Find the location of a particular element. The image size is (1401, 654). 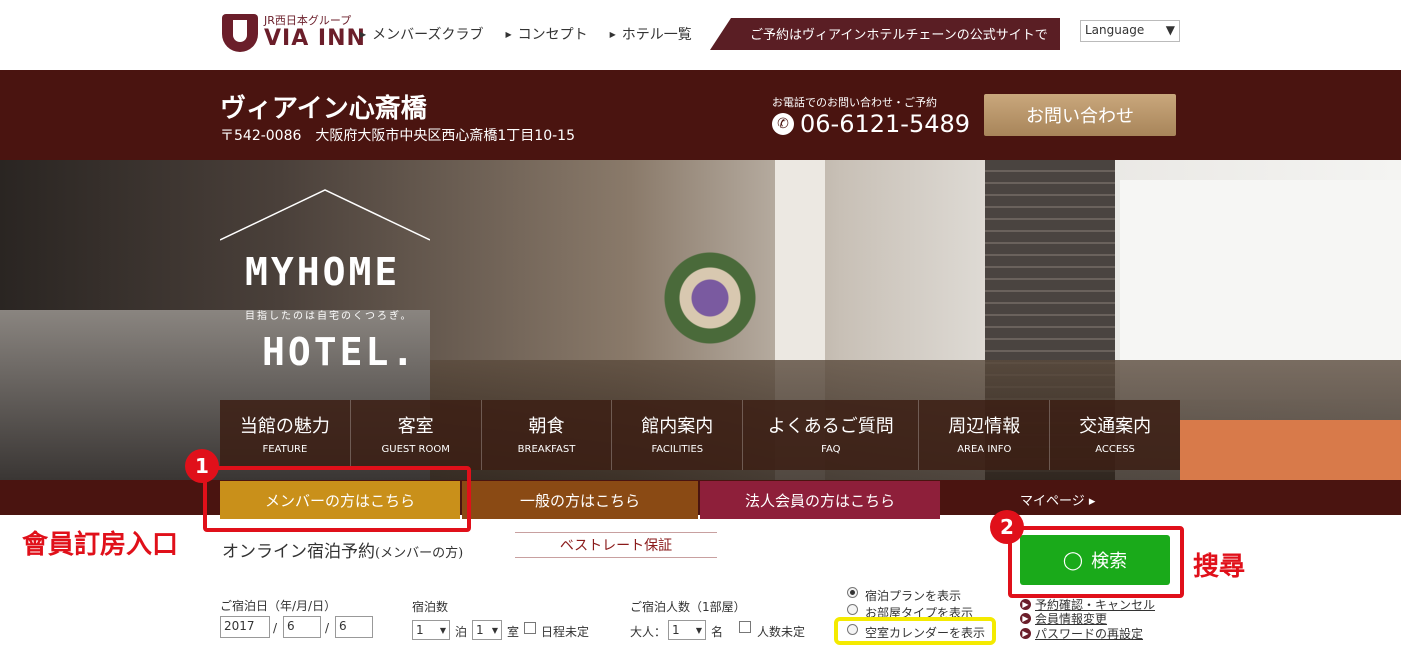

top-nav: ▶ メンバーズクラブ ▶ コンセプト ▶ ホテル一覧 is located at coordinates (526, 34).